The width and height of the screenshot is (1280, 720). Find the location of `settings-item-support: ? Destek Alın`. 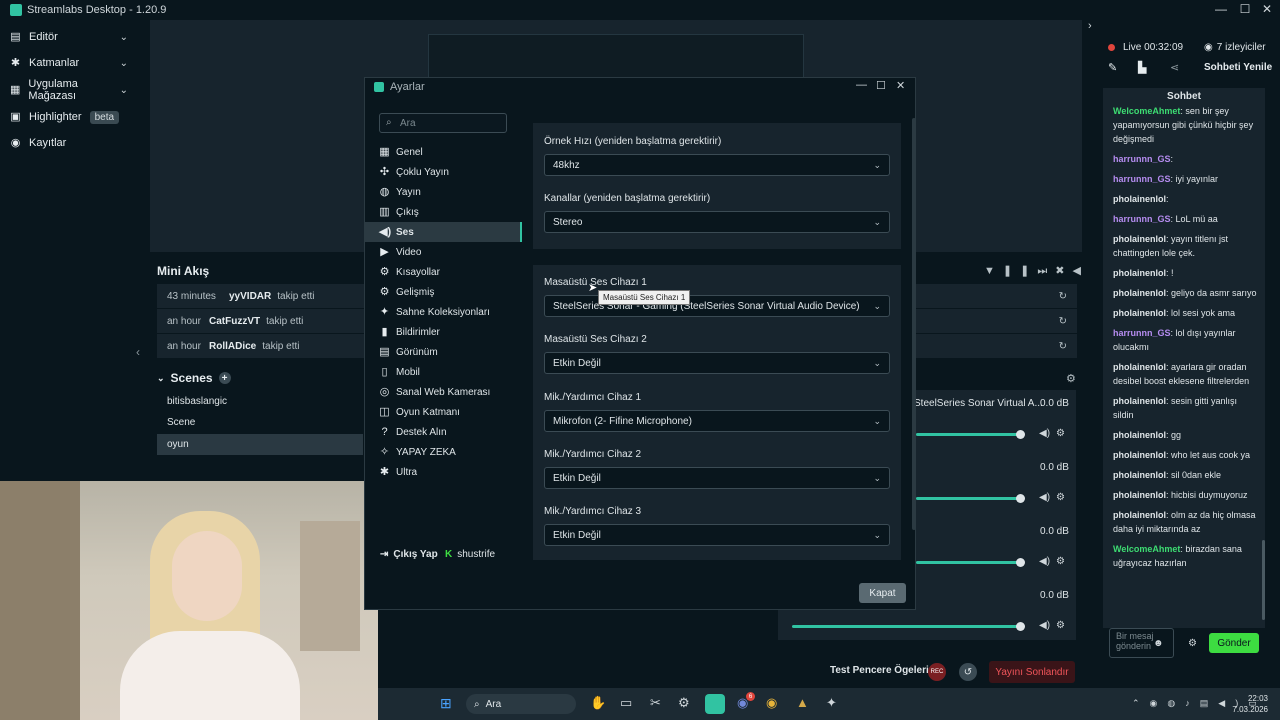

settings-item-support: ? Destek Alın is located at coordinates (443, 432).